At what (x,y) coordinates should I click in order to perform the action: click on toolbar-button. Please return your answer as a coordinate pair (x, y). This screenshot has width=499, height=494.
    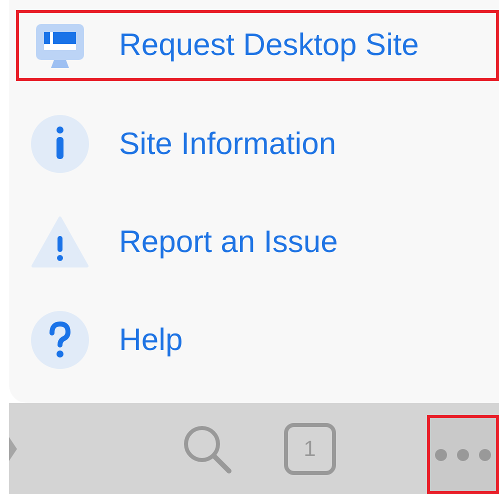
    Looking at the image, I should click on (462, 454).